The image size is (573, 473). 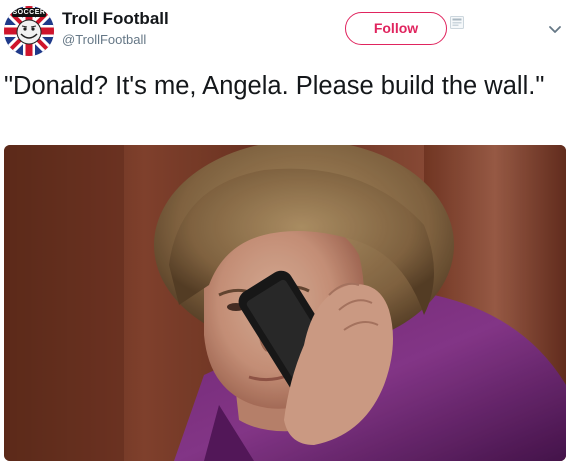 What do you see at coordinates (29, 31) in the screenshot?
I see `avatar: SOCCER` at bounding box center [29, 31].